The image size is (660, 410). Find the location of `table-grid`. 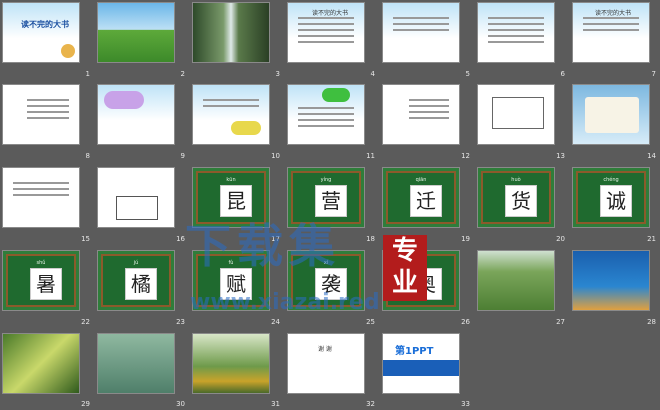

table-grid is located at coordinates (137, 208).